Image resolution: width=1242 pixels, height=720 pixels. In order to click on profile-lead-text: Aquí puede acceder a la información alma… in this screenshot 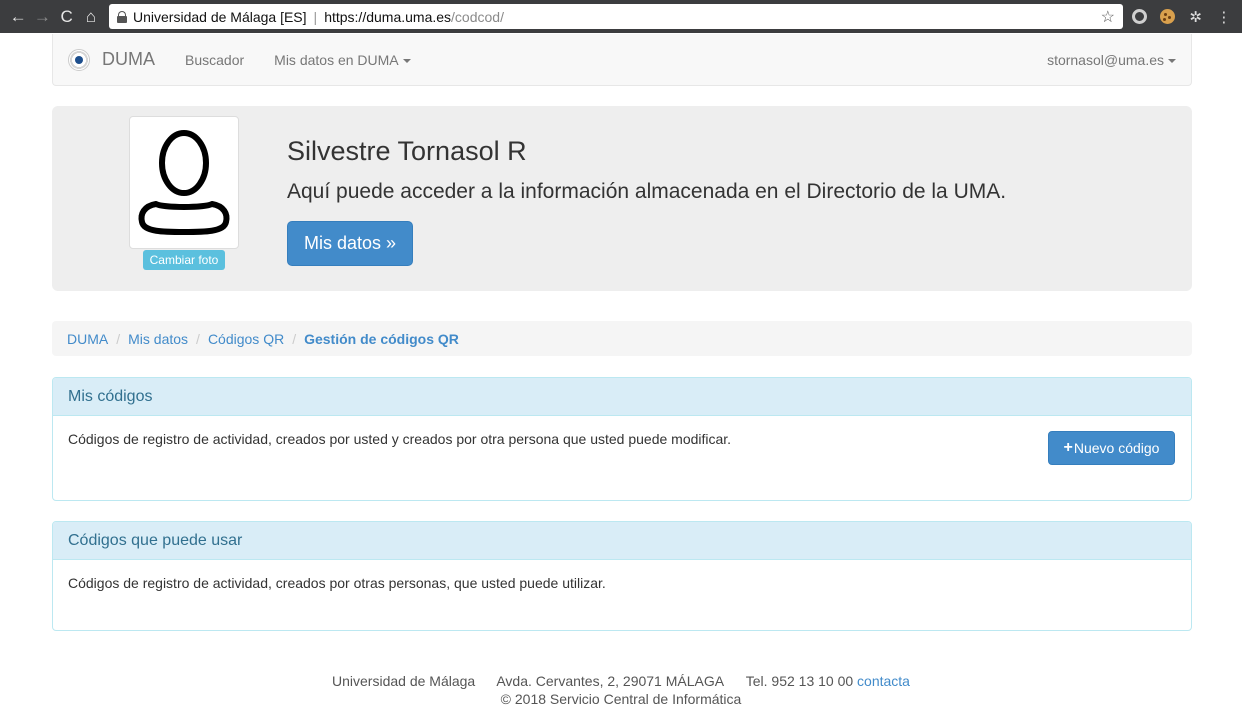, I will do `click(647, 191)`.